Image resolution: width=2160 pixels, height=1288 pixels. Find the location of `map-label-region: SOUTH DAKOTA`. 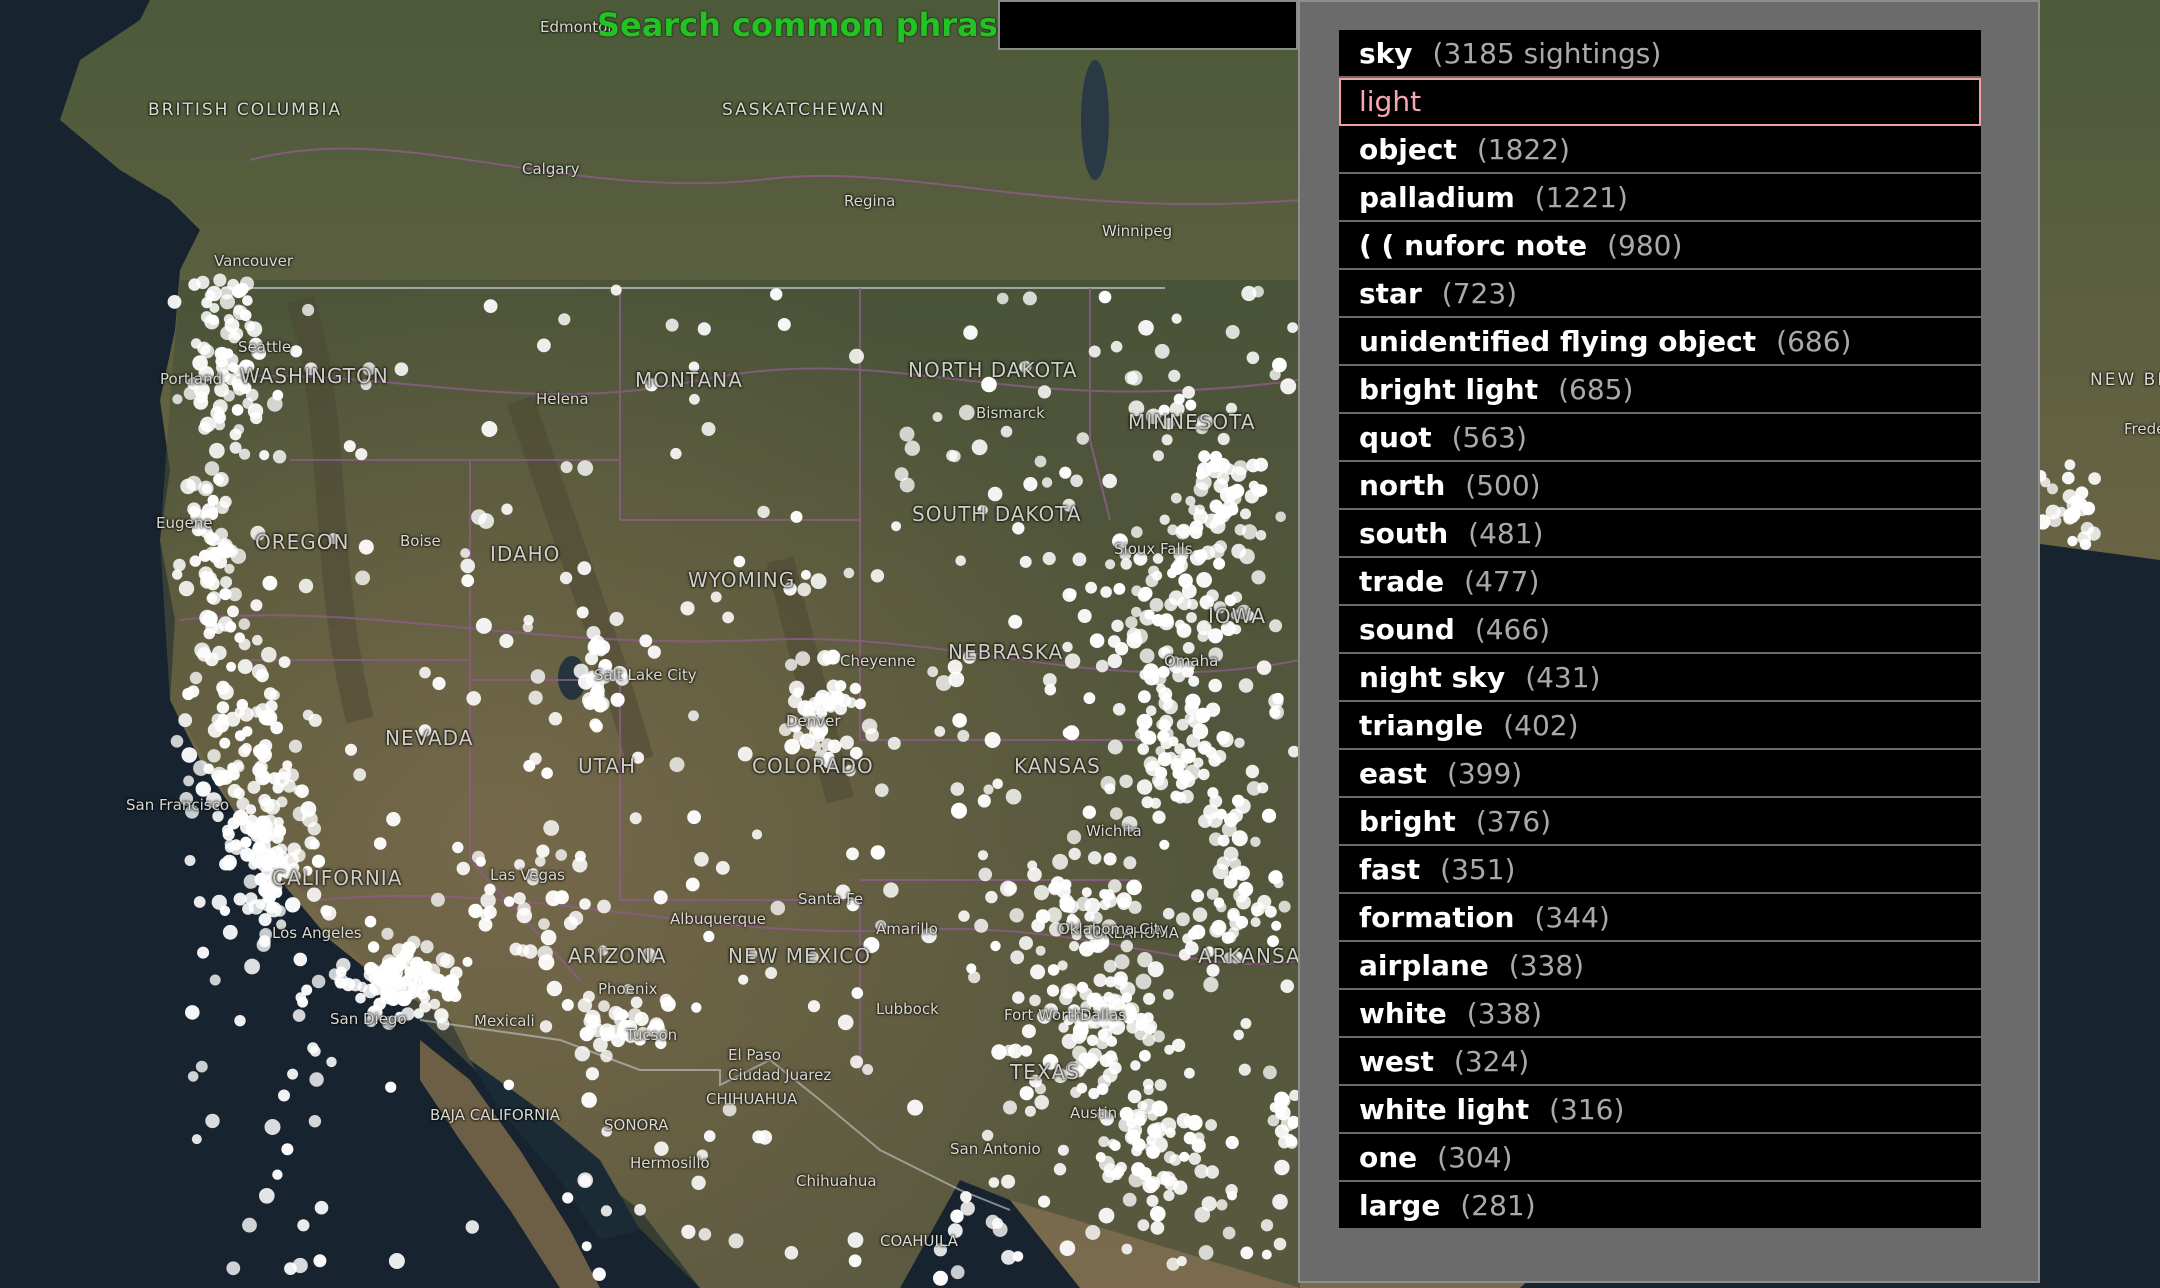

map-label-region: SOUTH DAKOTA is located at coordinates (997, 514).